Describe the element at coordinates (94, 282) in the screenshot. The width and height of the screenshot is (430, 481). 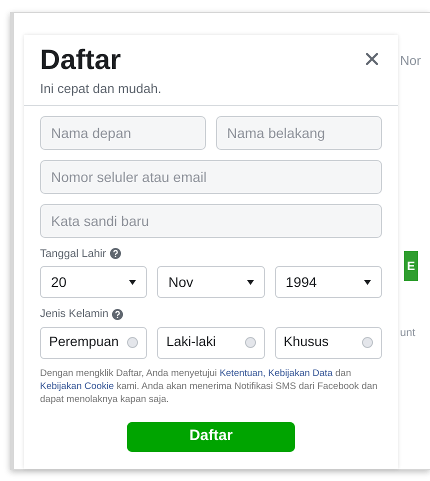
I see `date-dropdown: 20` at that location.